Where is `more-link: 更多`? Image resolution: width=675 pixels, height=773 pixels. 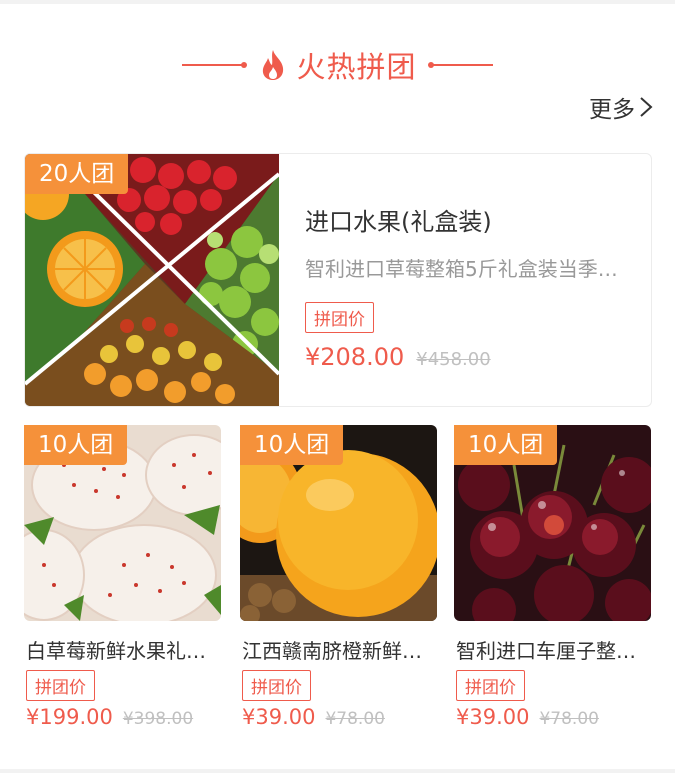
more-link: 更多 is located at coordinates (621, 107).